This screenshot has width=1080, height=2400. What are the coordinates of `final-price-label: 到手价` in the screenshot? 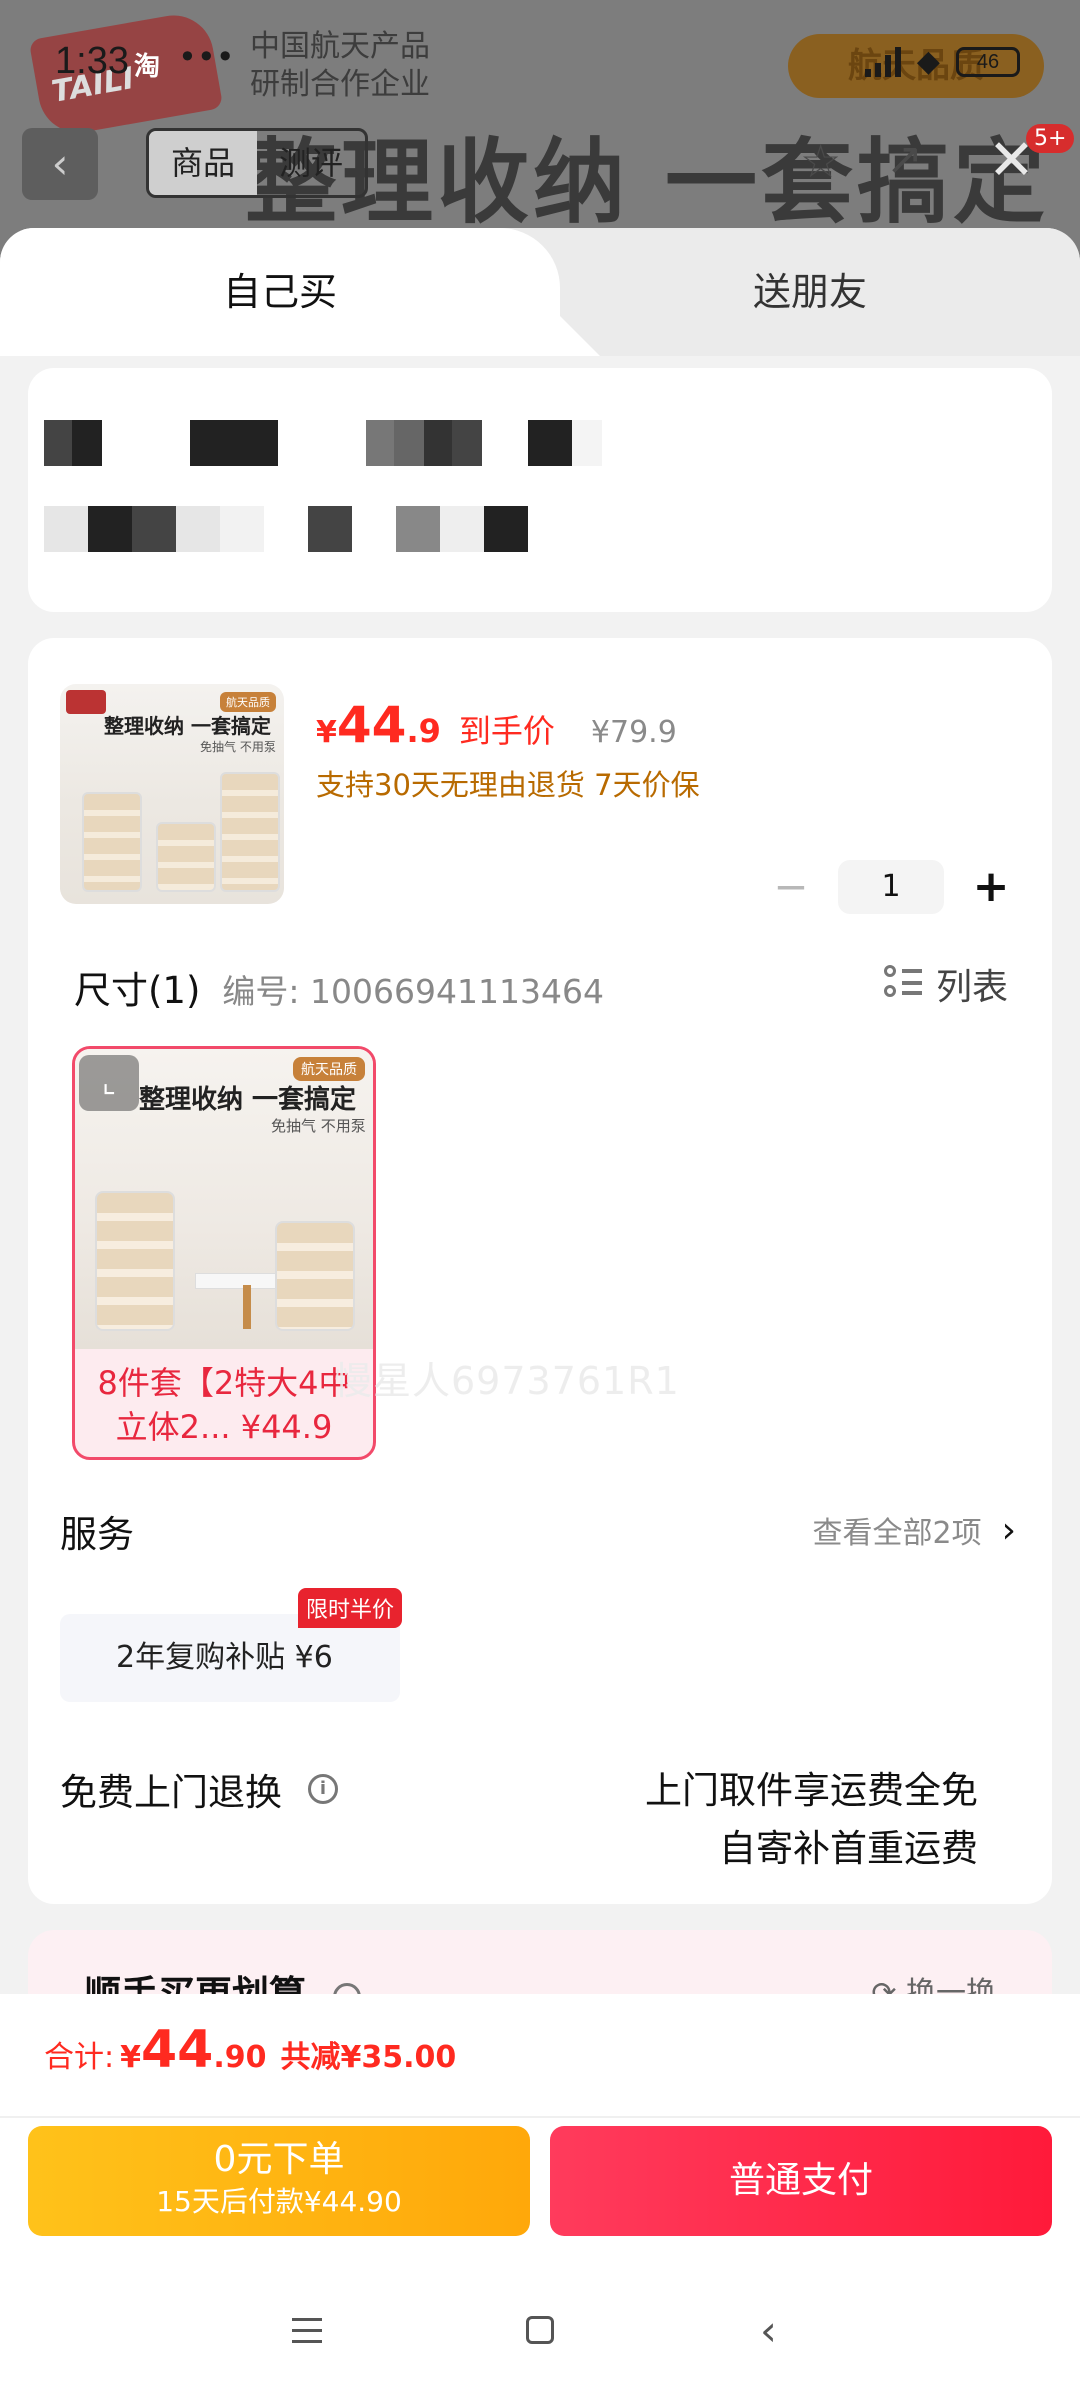 It's located at (506, 731).